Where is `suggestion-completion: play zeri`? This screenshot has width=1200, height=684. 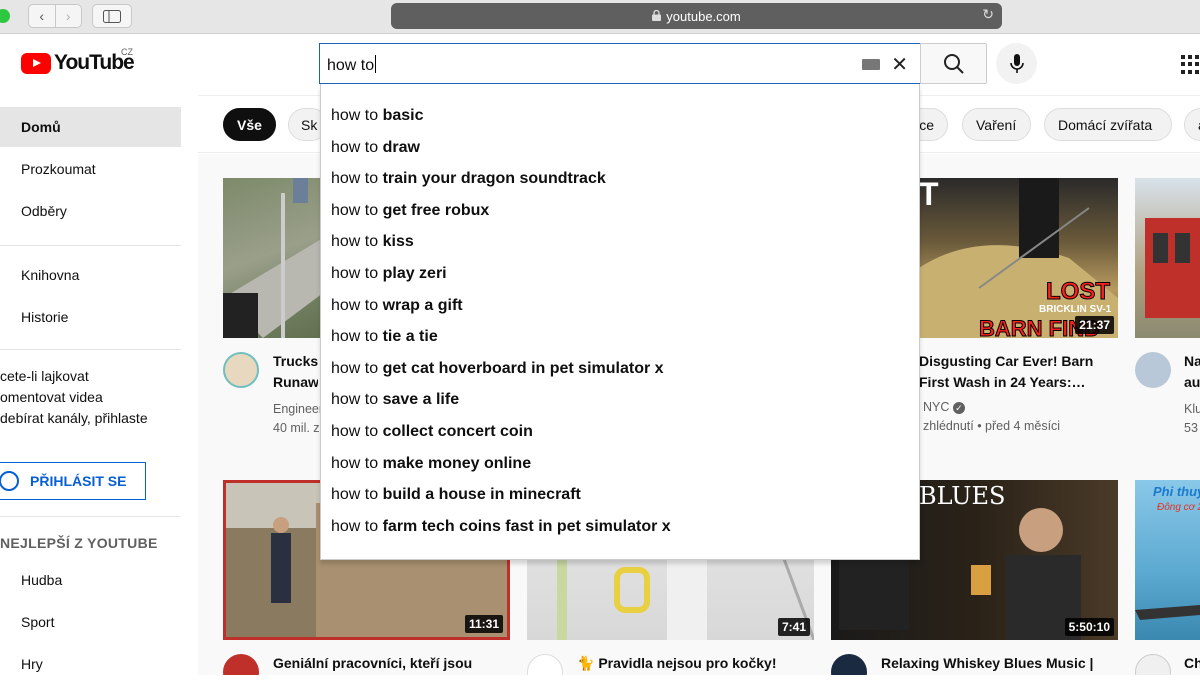
suggestion-completion: play zeri is located at coordinates (414, 273).